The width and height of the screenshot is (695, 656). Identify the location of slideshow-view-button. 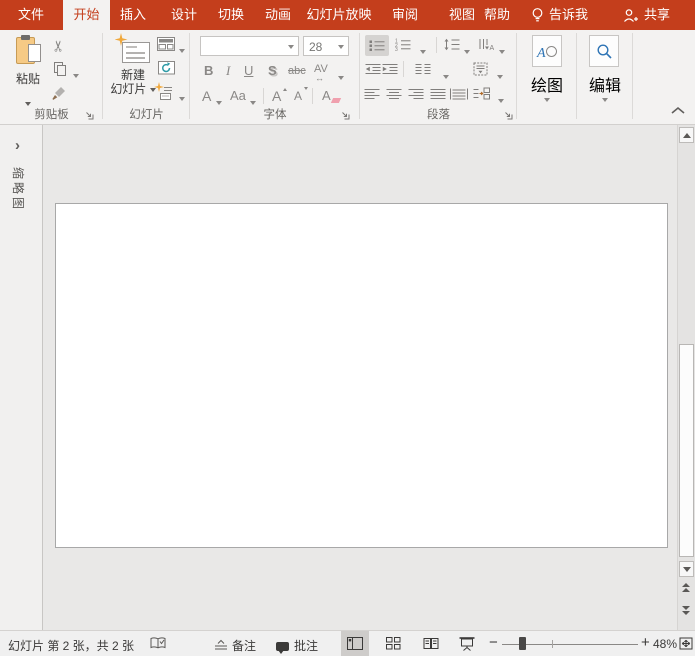
(467, 643).